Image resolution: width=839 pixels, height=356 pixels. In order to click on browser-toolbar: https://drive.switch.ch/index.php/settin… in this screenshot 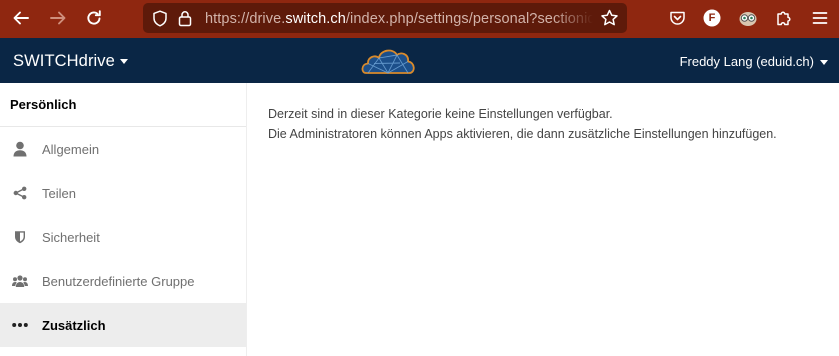, I will do `click(419, 19)`.